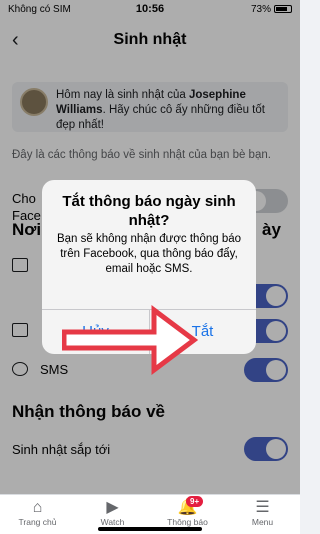 The image size is (320, 534). I want to click on home-indicator, so click(150, 529).